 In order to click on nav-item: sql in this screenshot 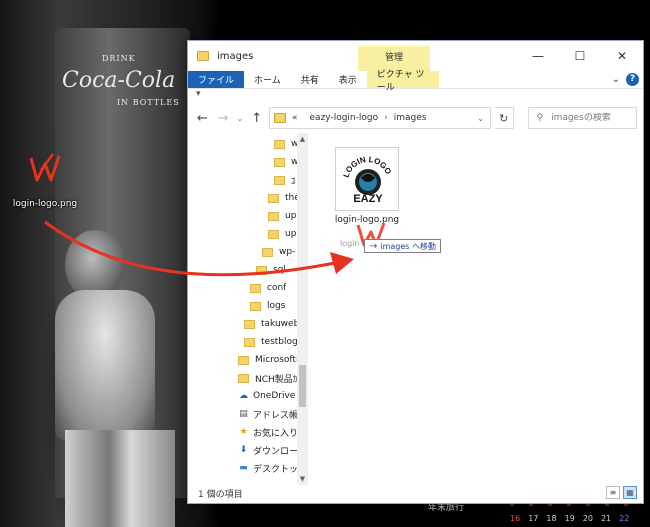, I will do `click(271, 270)`.